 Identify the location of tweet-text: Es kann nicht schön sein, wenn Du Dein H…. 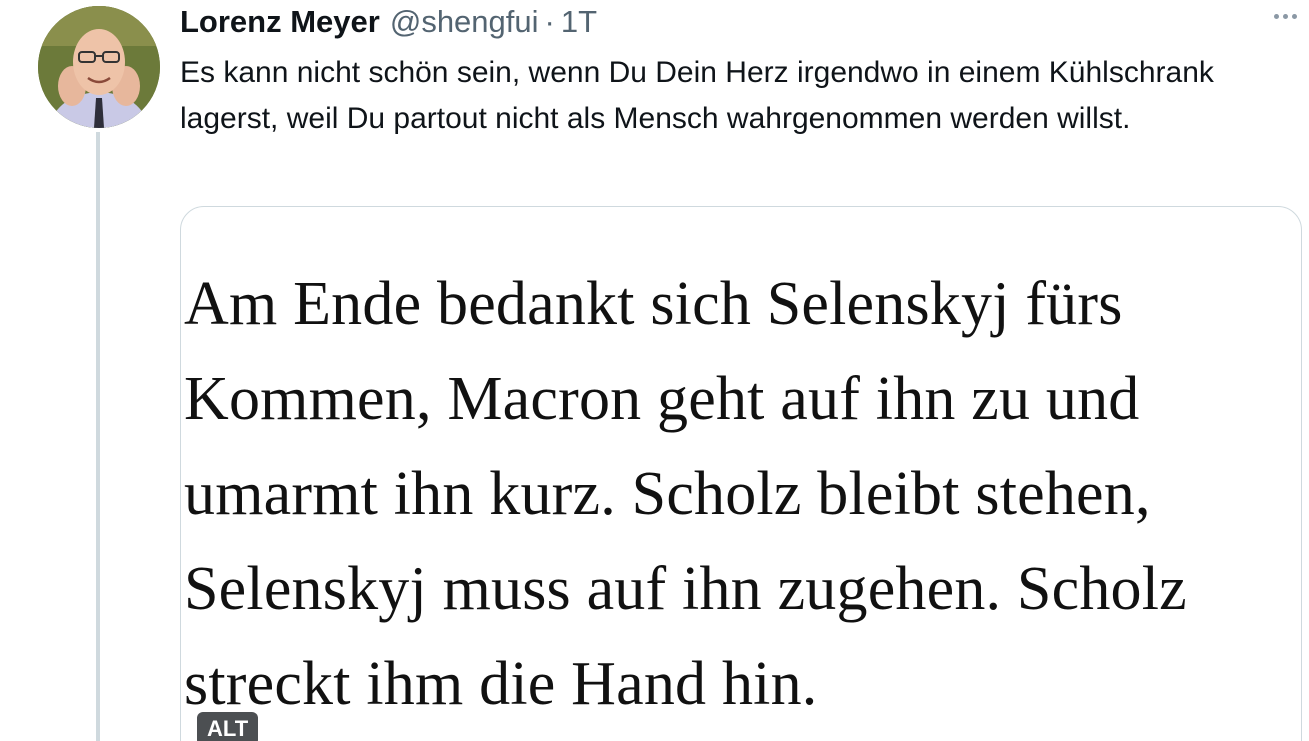
(697, 95).